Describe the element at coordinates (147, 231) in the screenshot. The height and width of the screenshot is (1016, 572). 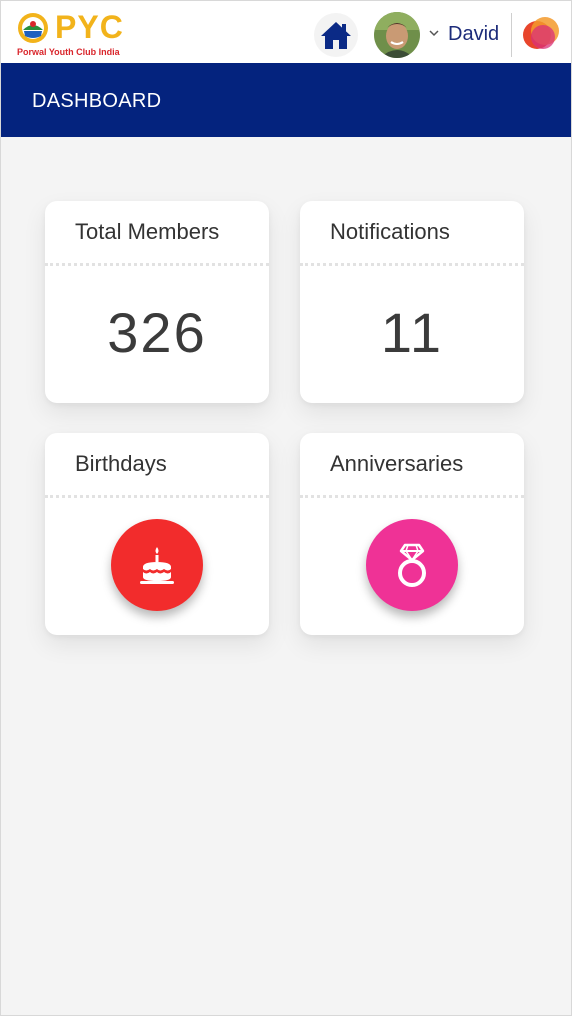
I see `total-members-title: Total Members` at that location.